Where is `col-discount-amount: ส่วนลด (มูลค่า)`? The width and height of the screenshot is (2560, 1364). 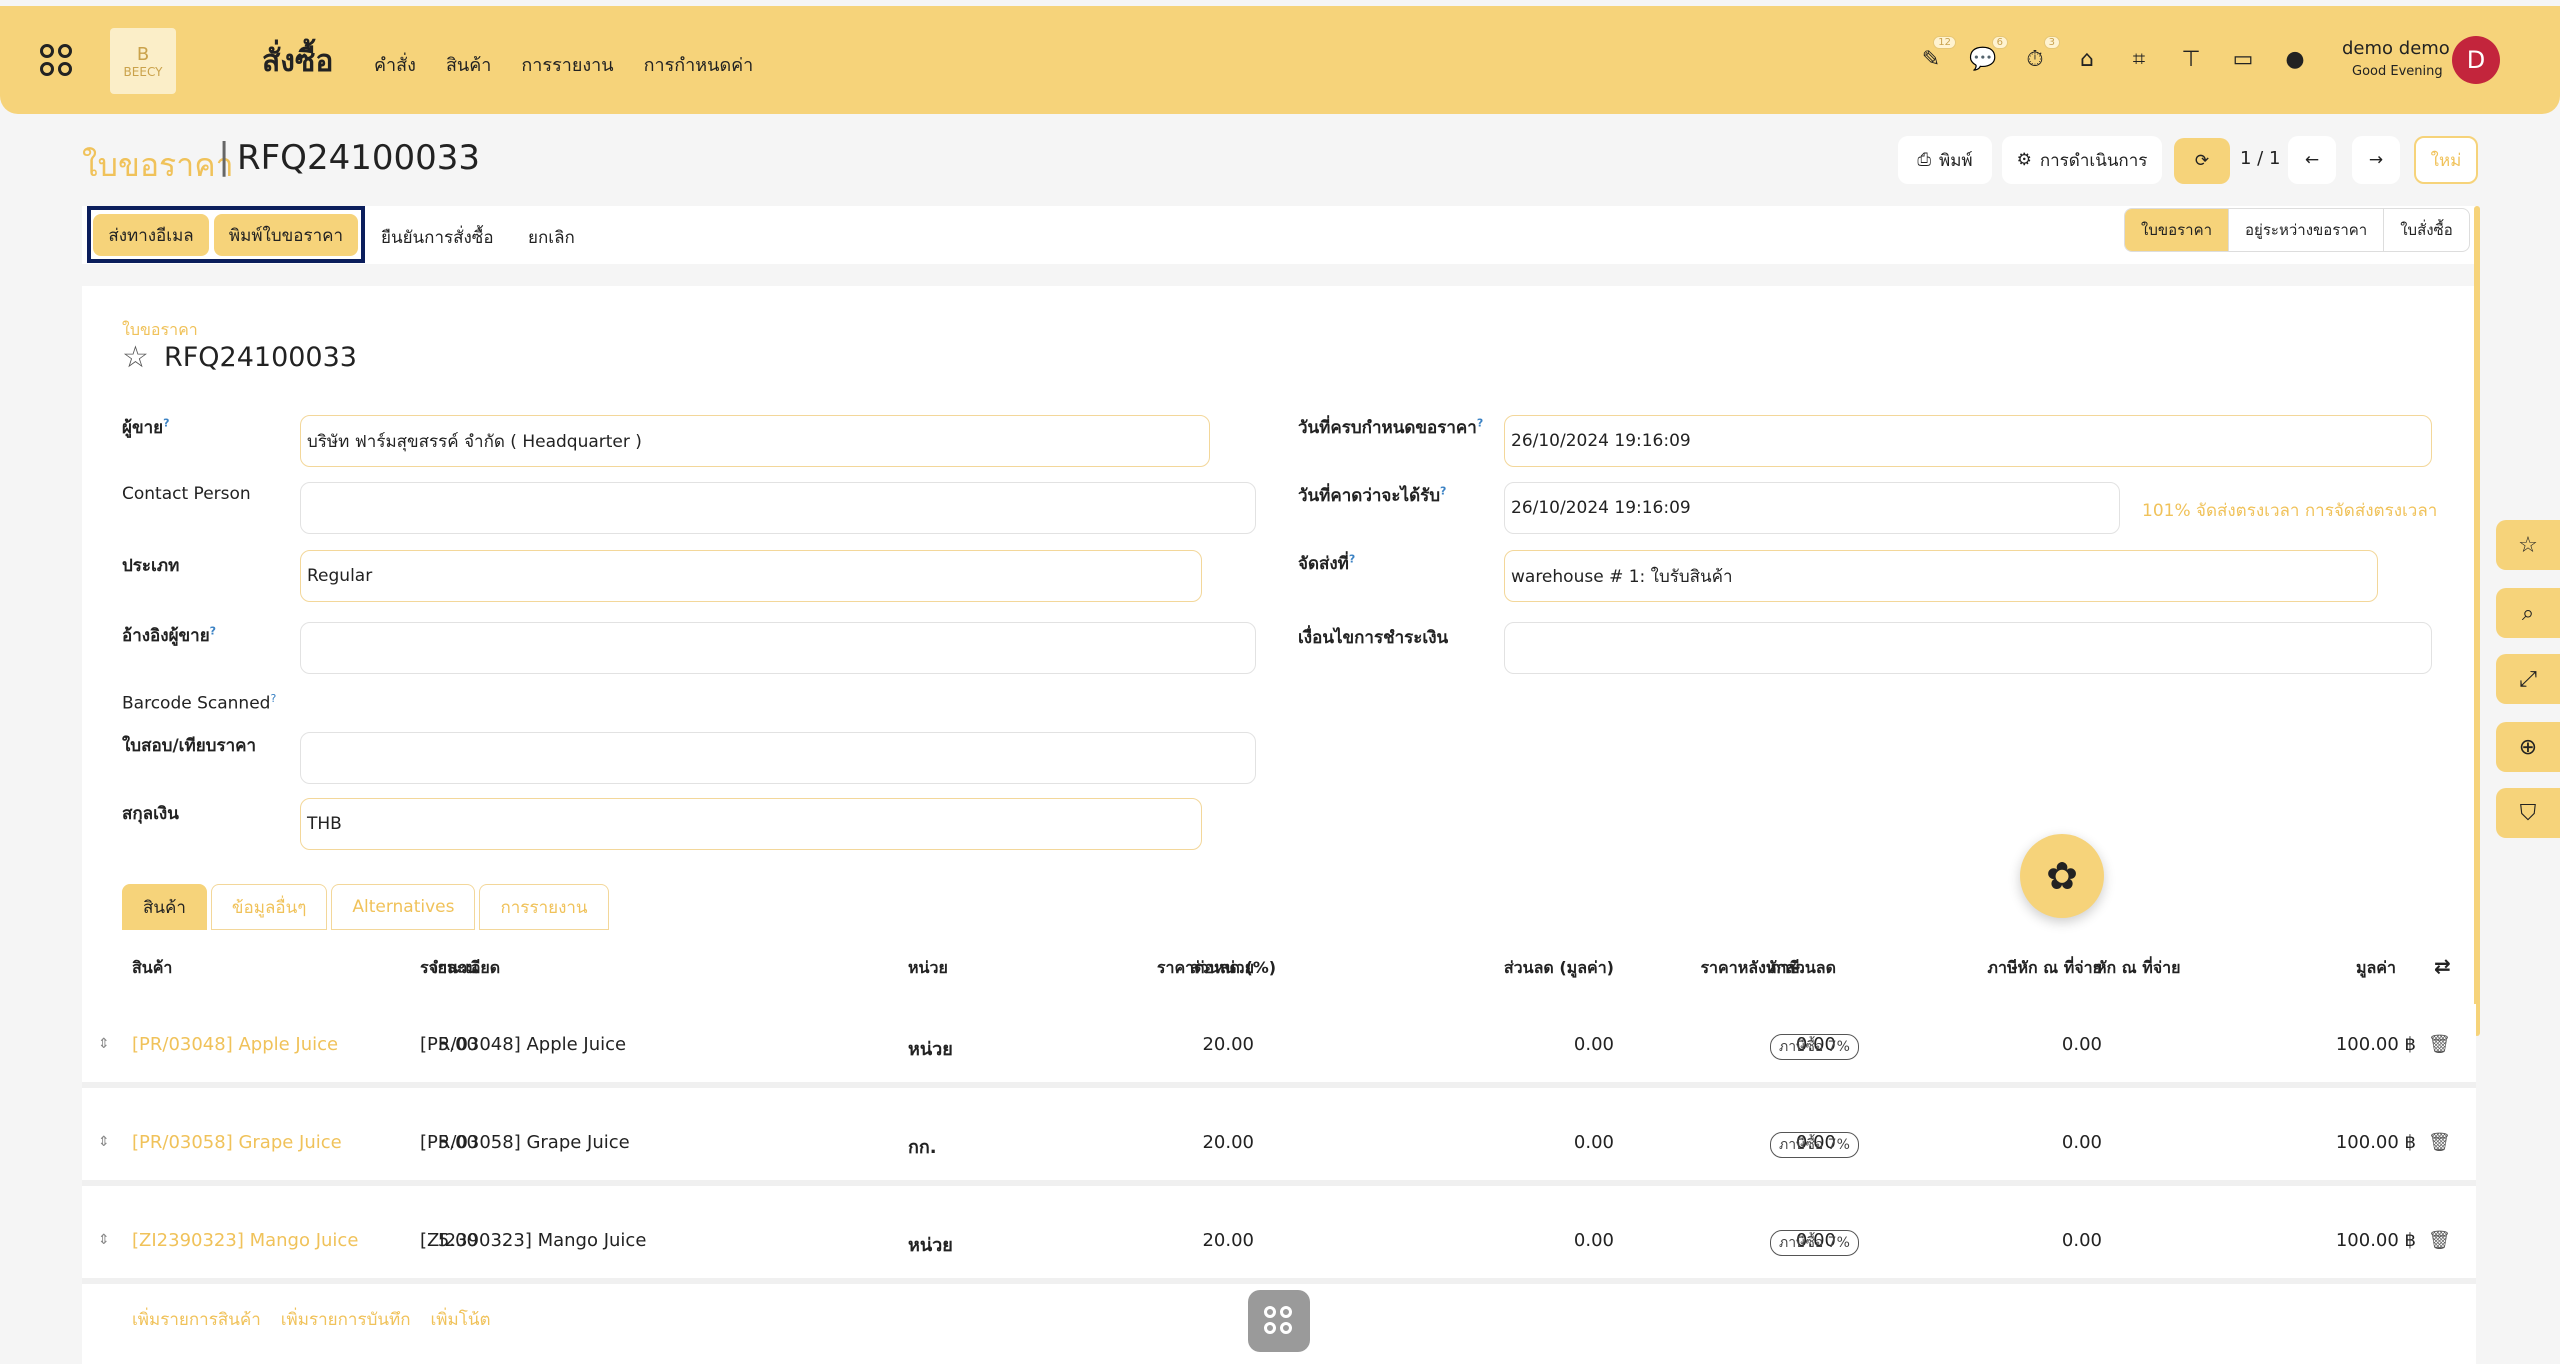
col-discount-amount: ส่วนลด (มูลค่า) is located at coordinates (1559, 968).